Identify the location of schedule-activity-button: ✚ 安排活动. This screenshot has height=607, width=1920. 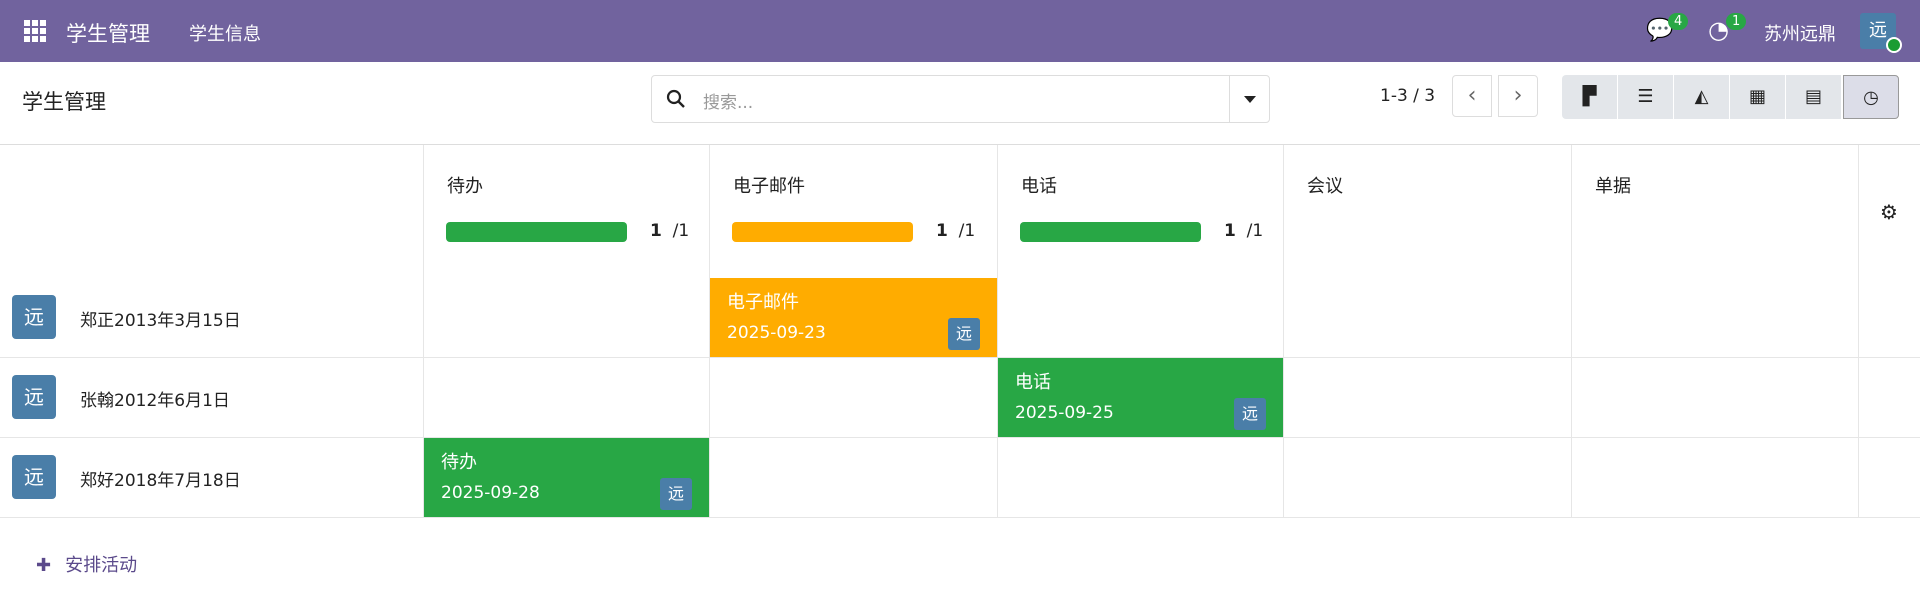
(86, 564).